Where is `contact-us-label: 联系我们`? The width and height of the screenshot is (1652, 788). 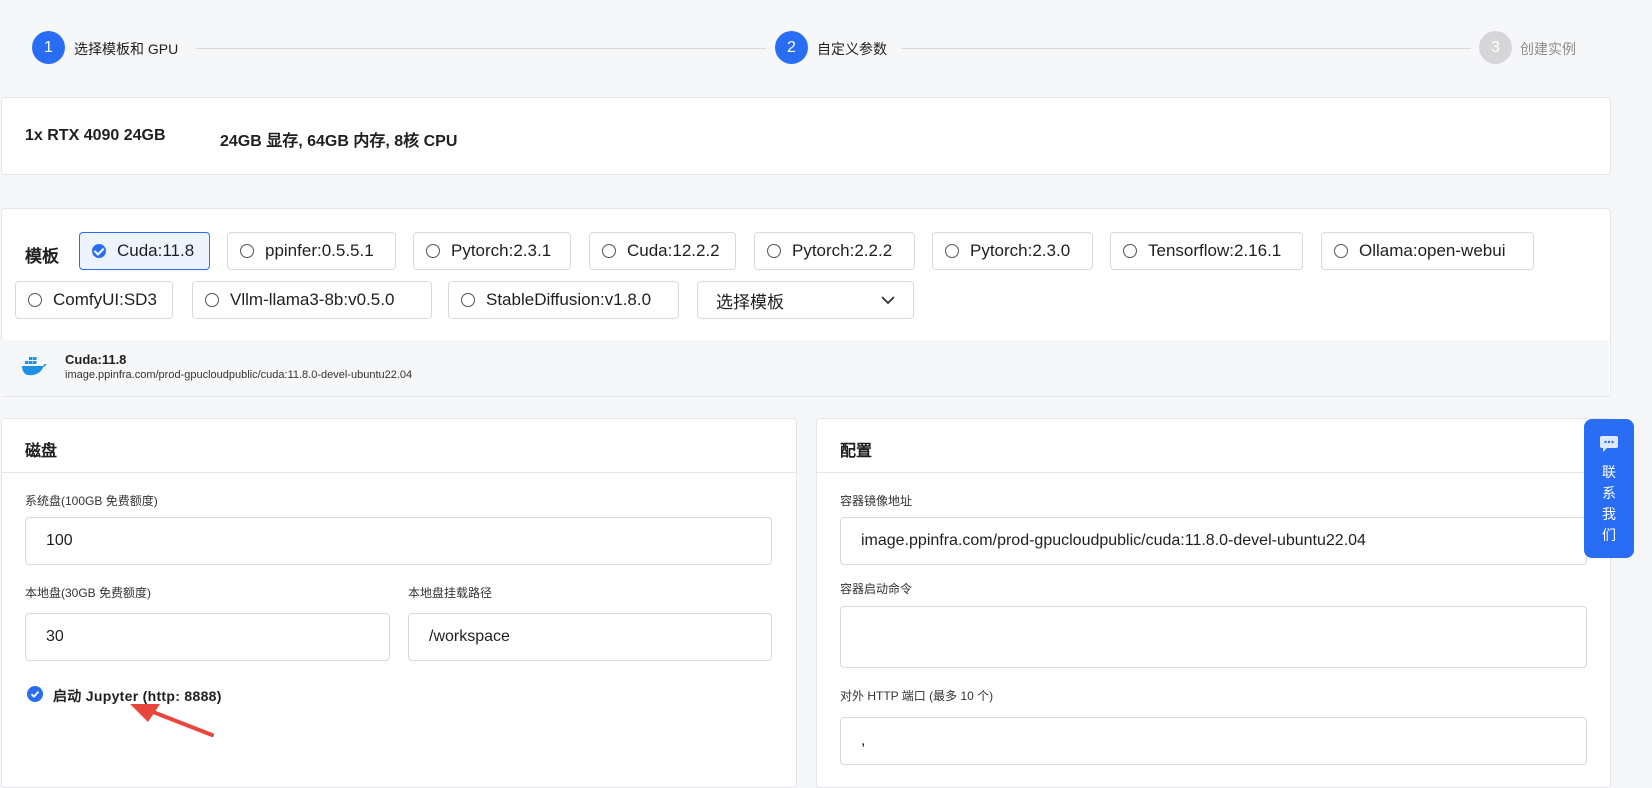 contact-us-label: 联系我们 is located at coordinates (1609, 503).